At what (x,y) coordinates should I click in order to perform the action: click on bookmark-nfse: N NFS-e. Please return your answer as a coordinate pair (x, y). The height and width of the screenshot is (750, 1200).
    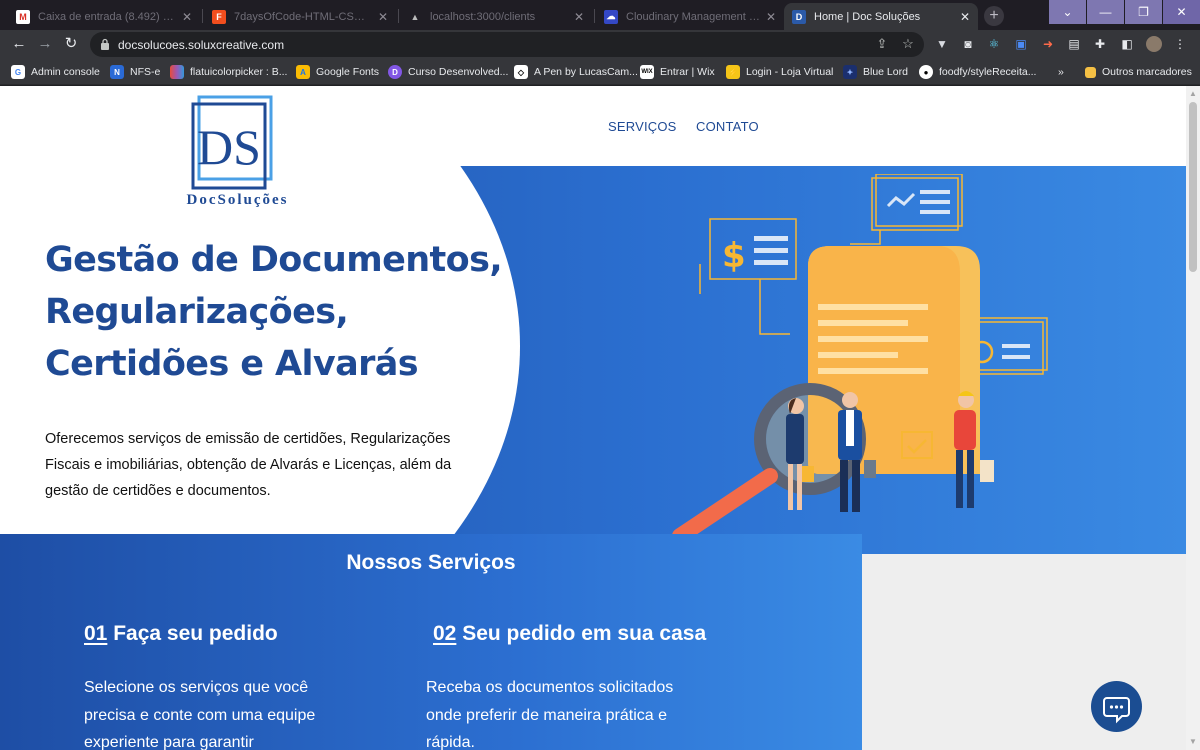
    Looking at the image, I should click on (135, 72).